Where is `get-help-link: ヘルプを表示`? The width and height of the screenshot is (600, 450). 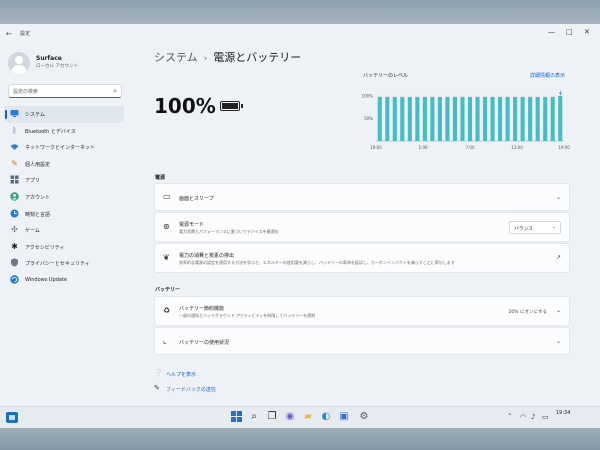 get-help-link: ヘルプを表示 is located at coordinates (181, 374).